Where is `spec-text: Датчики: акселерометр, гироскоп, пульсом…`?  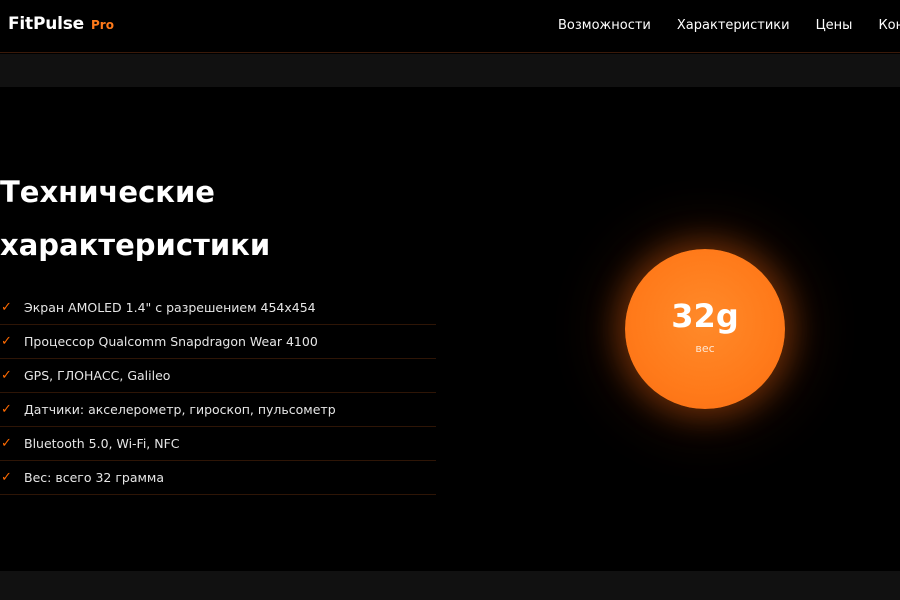 spec-text: Датчики: акселерометр, гироскоп, пульсом… is located at coordinates (180, 409).